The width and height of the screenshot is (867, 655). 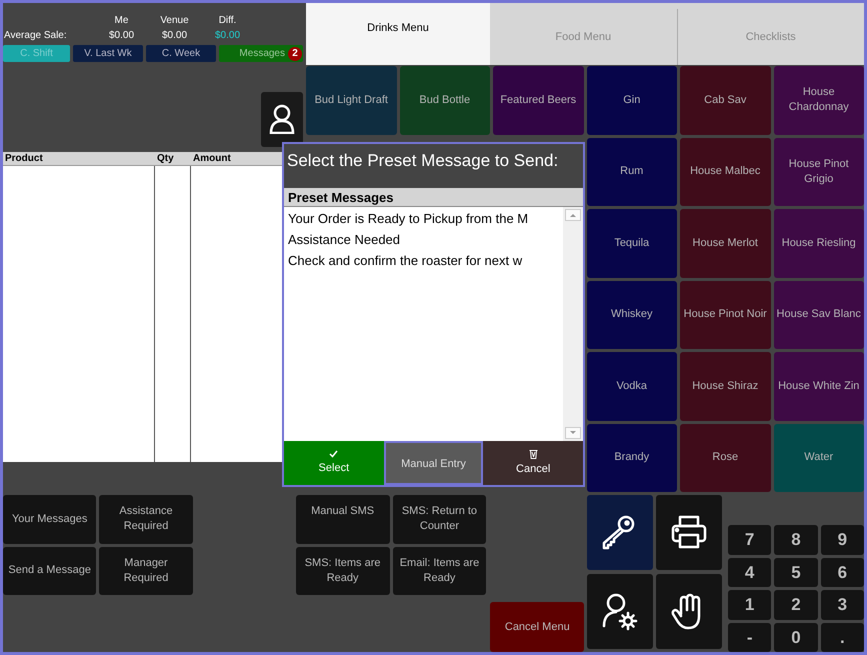 What do you see at coordinates (819, 100) in the screenshot?
I see `menu-item-button: House Chardonnay` at bounding box center [819, 100].